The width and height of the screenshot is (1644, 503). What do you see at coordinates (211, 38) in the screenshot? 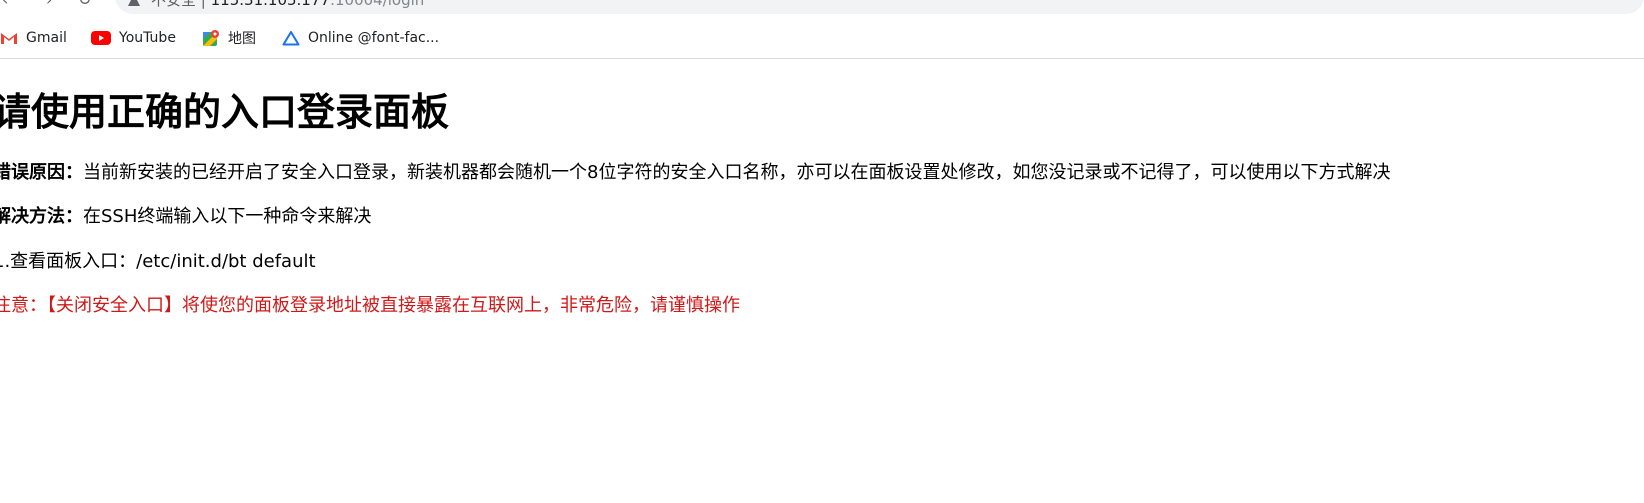
I see `maps-icon` at bounding box center [211, 38].